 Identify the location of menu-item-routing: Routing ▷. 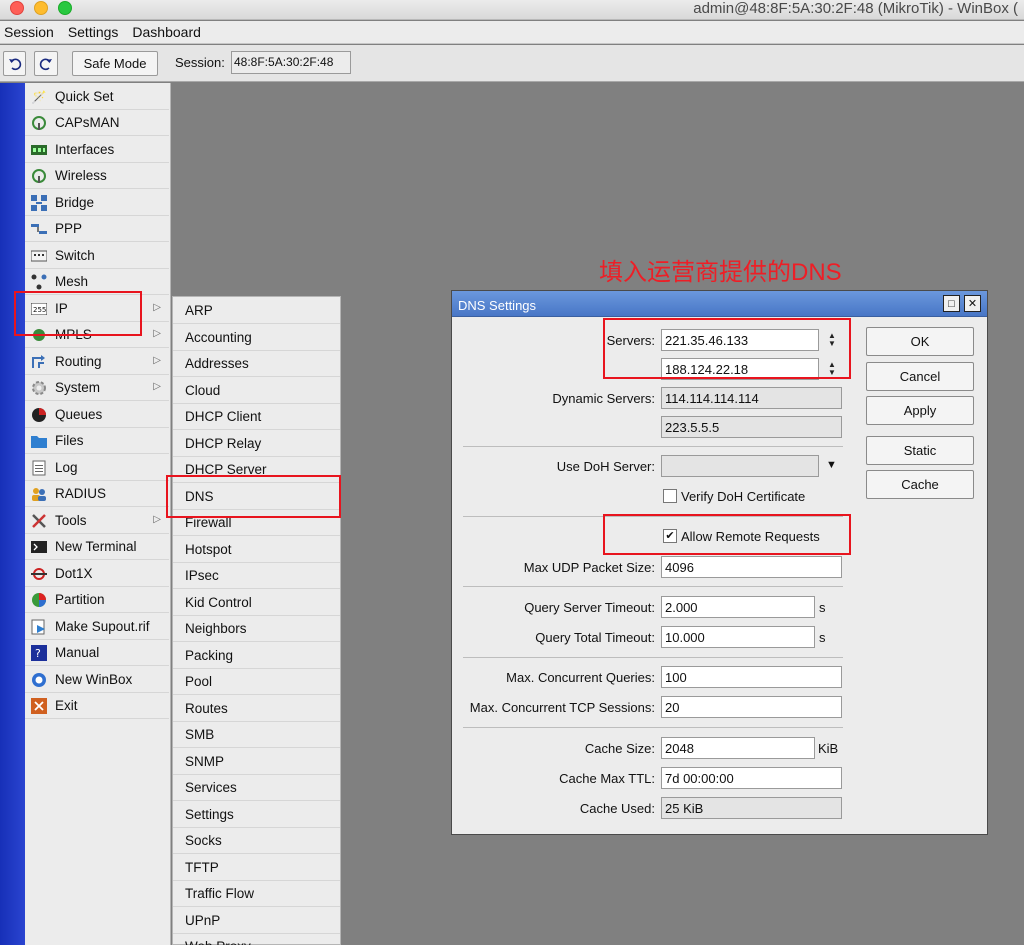
(97, 362).